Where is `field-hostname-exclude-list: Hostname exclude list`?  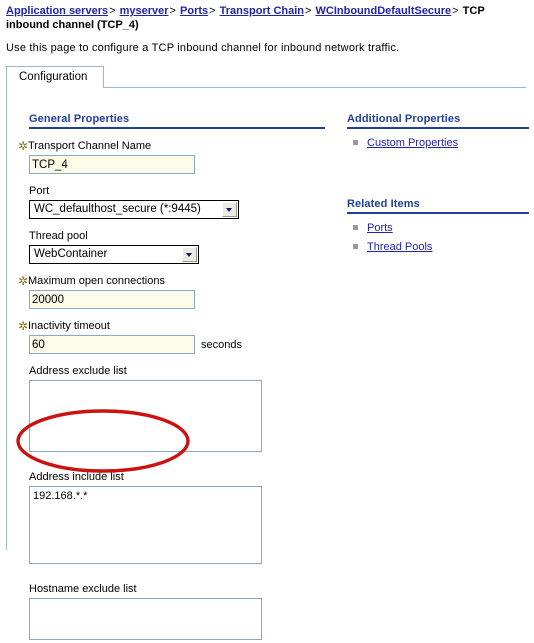
field-hostname-exclude-list: Hostname exclude list is located at coordinates (179, 613).